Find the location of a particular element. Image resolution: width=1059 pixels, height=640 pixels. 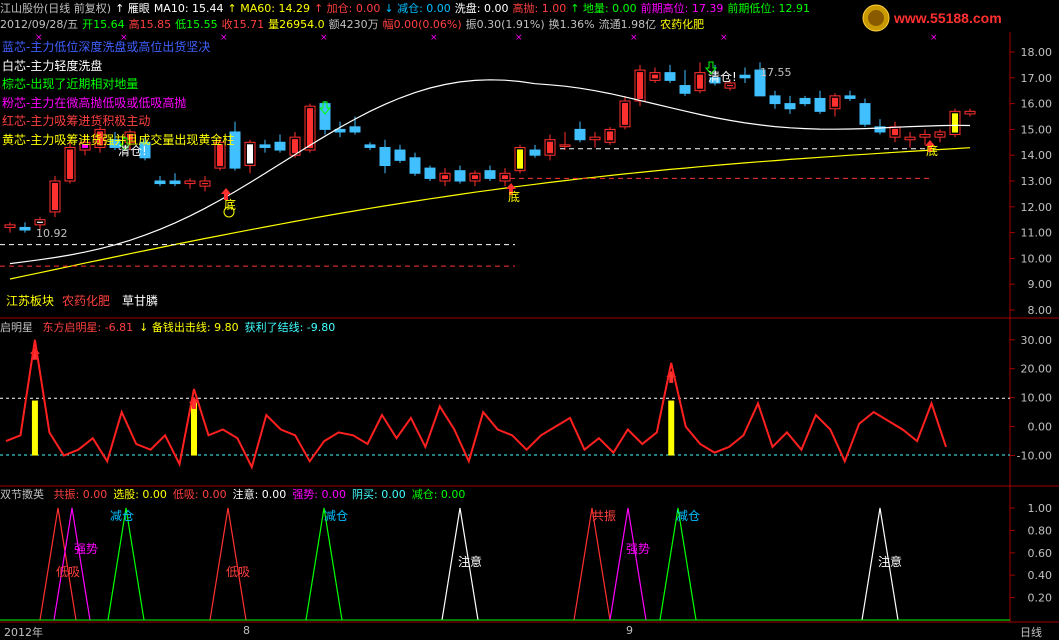

quote-item: 量26954.0 is located at coordinates (296, 24).